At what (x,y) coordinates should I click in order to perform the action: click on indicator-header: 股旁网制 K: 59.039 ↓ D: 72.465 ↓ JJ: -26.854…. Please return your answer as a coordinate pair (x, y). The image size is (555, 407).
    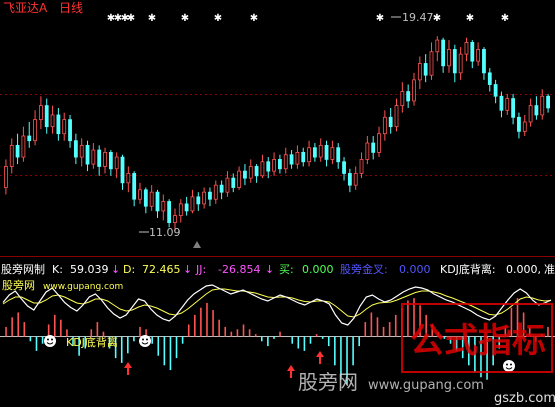
    Looking at the image, I should click on (278, 269).